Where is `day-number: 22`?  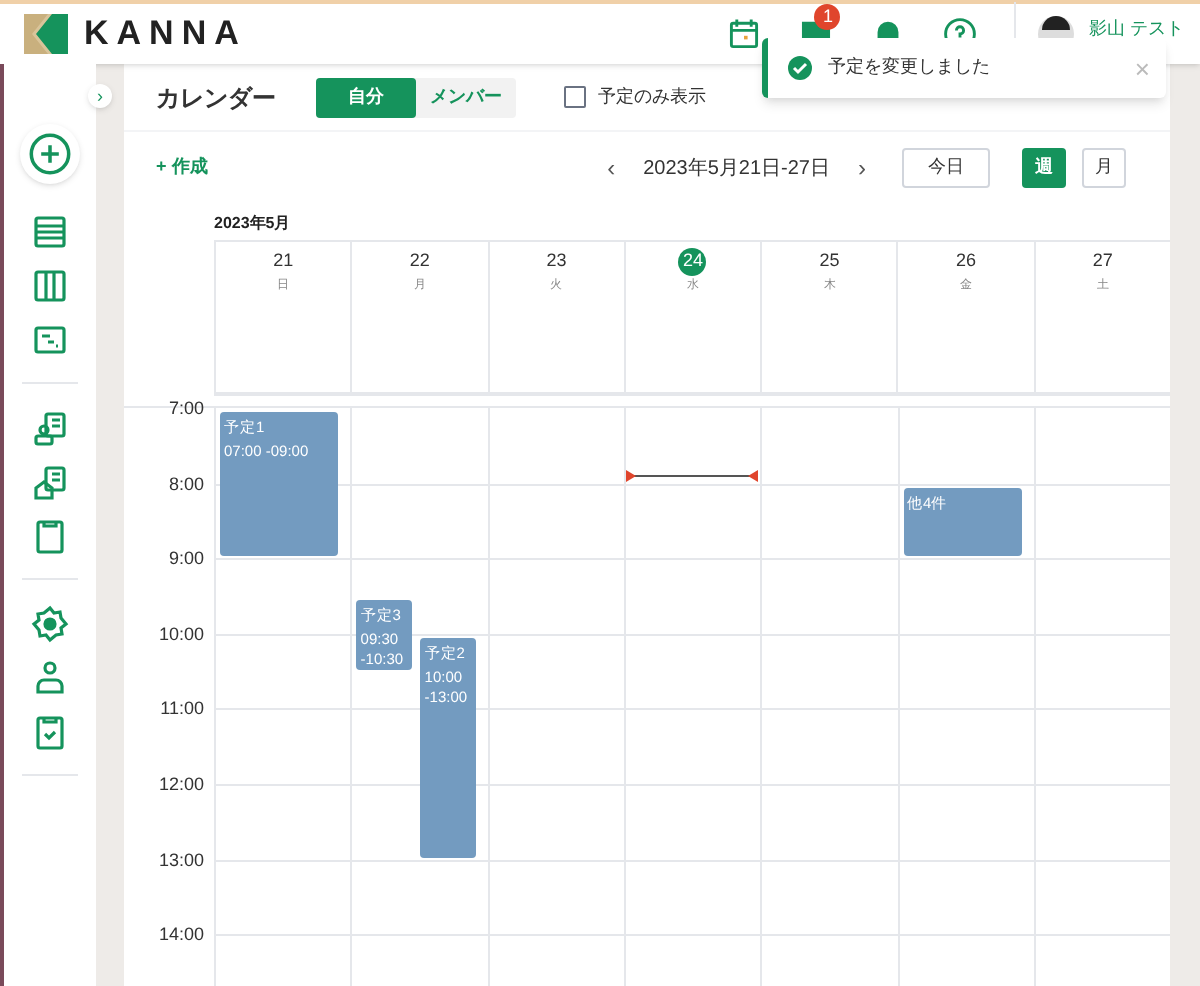
day-number: 22 is located at coordinates (419, 262).